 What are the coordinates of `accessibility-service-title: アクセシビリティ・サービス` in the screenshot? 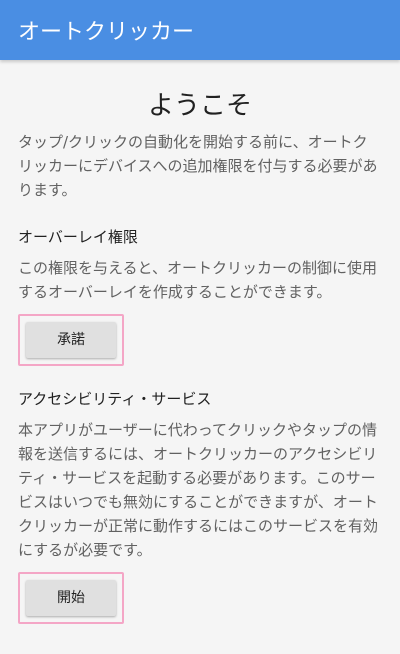 It's located at (115, 399).